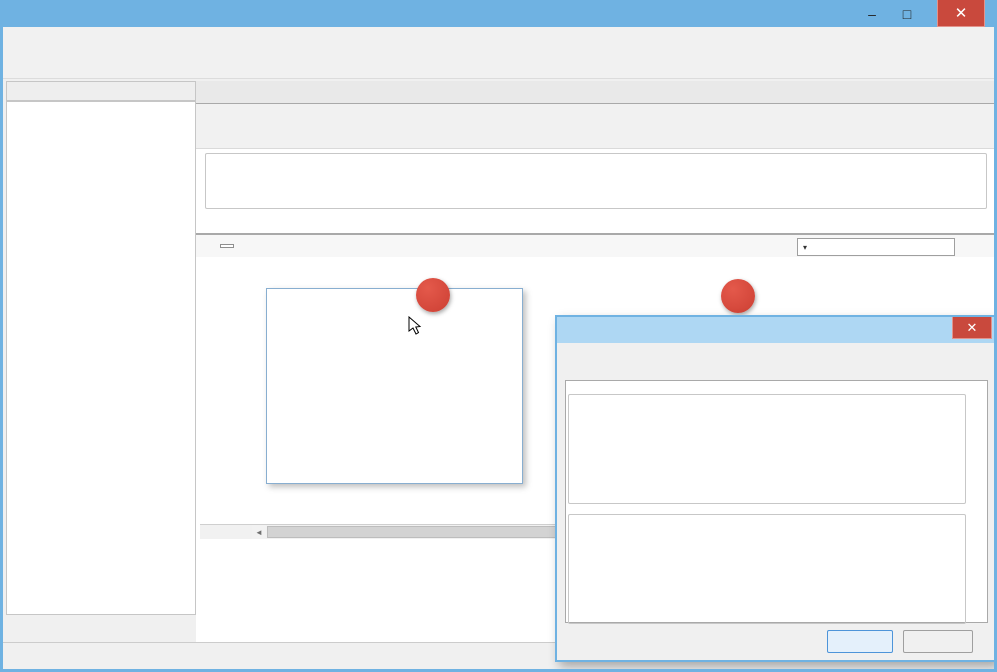  What do you see at coordinates (872, 13) in the screenshot?
I see `minimize-button: –` at bounding box center [872, 13].